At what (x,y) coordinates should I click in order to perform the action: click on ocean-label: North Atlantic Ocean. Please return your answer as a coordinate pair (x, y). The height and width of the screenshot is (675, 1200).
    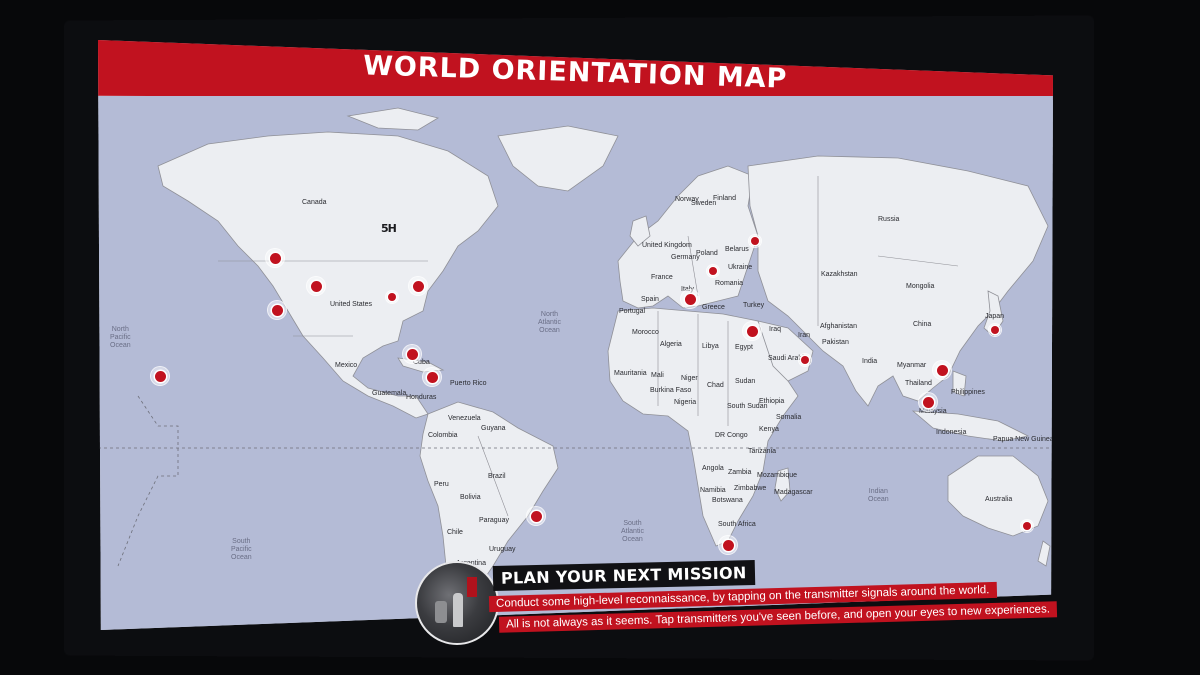
    Looking at the image, I should click on (549, 322).